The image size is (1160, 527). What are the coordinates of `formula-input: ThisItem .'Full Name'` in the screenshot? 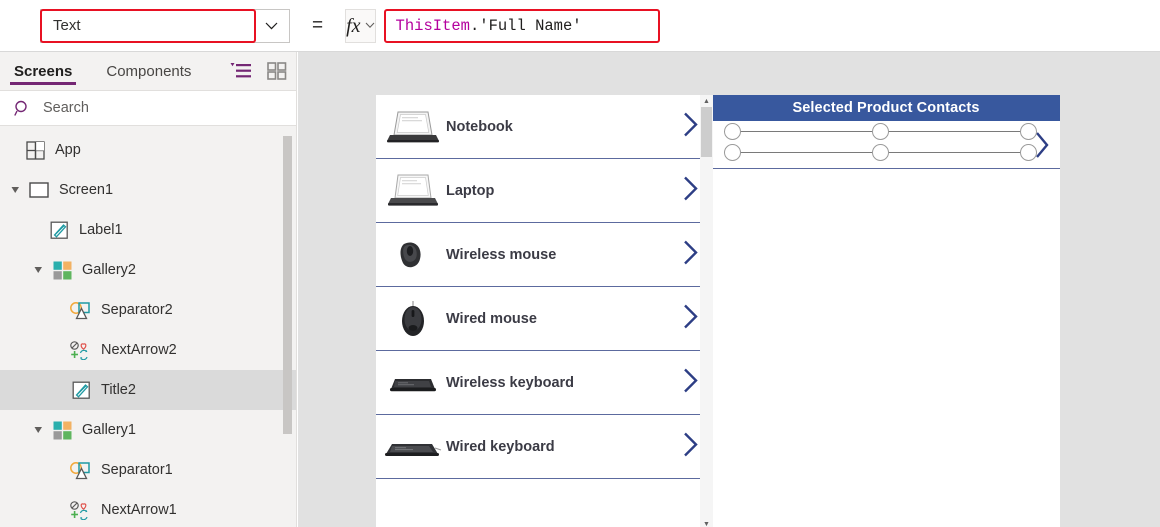 It's located at (771, 25).